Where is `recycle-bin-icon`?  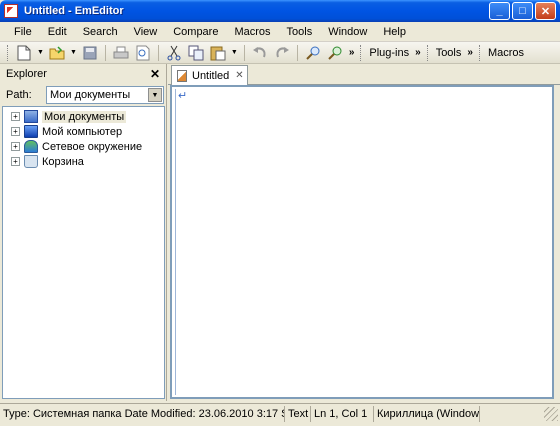 recycle-bin-icon is located at coordinates (31, 161).